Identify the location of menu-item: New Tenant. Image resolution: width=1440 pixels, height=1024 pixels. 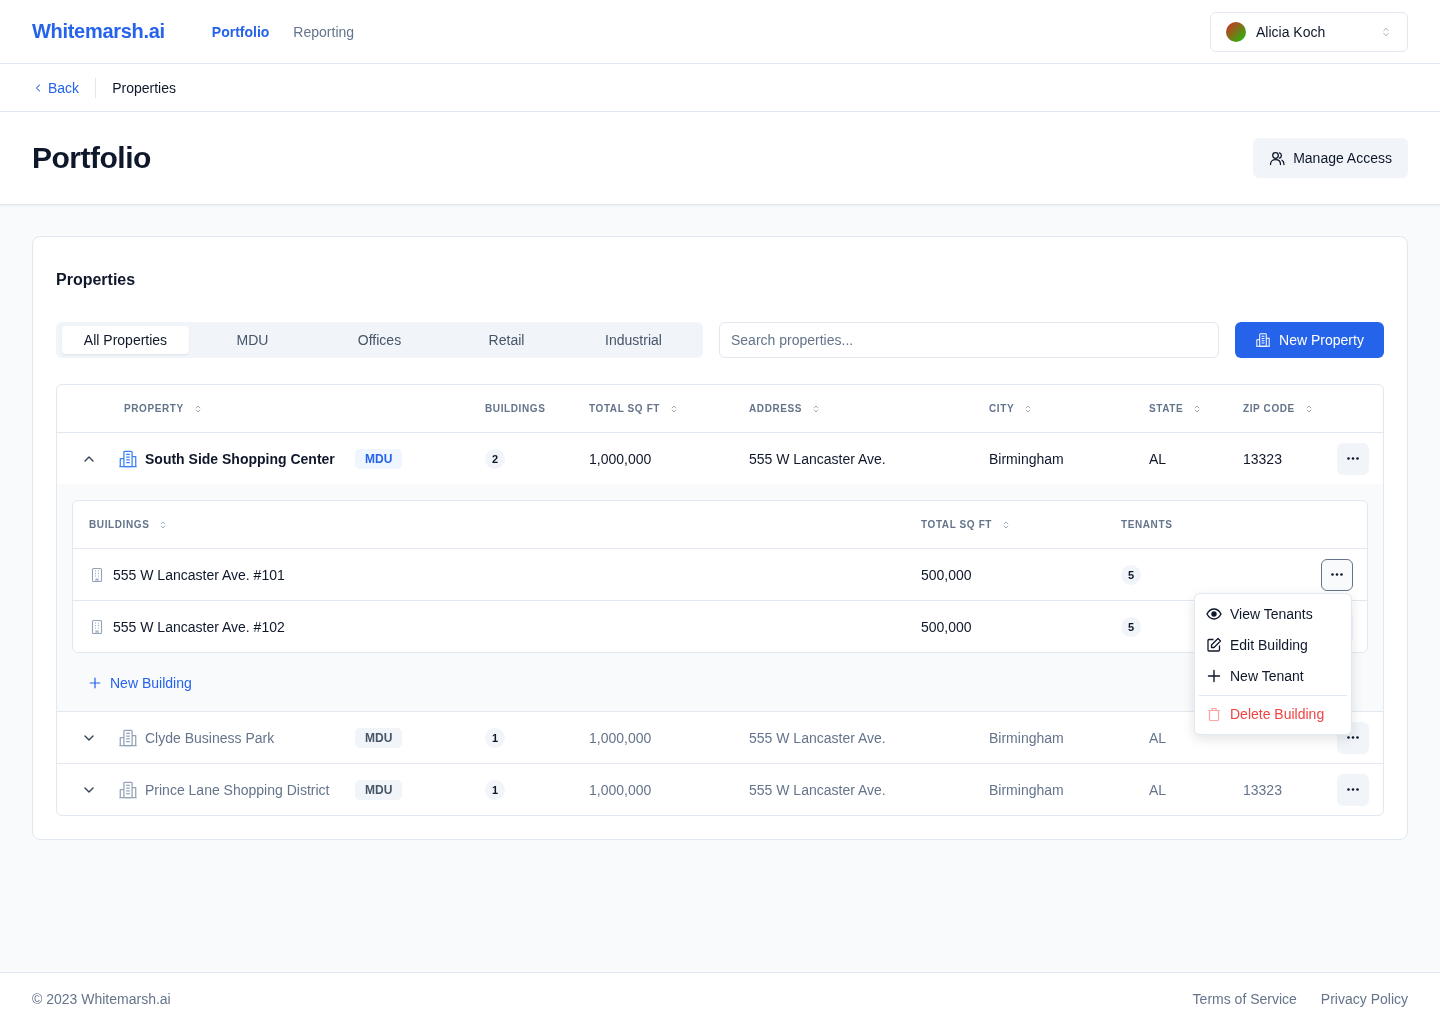
(1273, 675).